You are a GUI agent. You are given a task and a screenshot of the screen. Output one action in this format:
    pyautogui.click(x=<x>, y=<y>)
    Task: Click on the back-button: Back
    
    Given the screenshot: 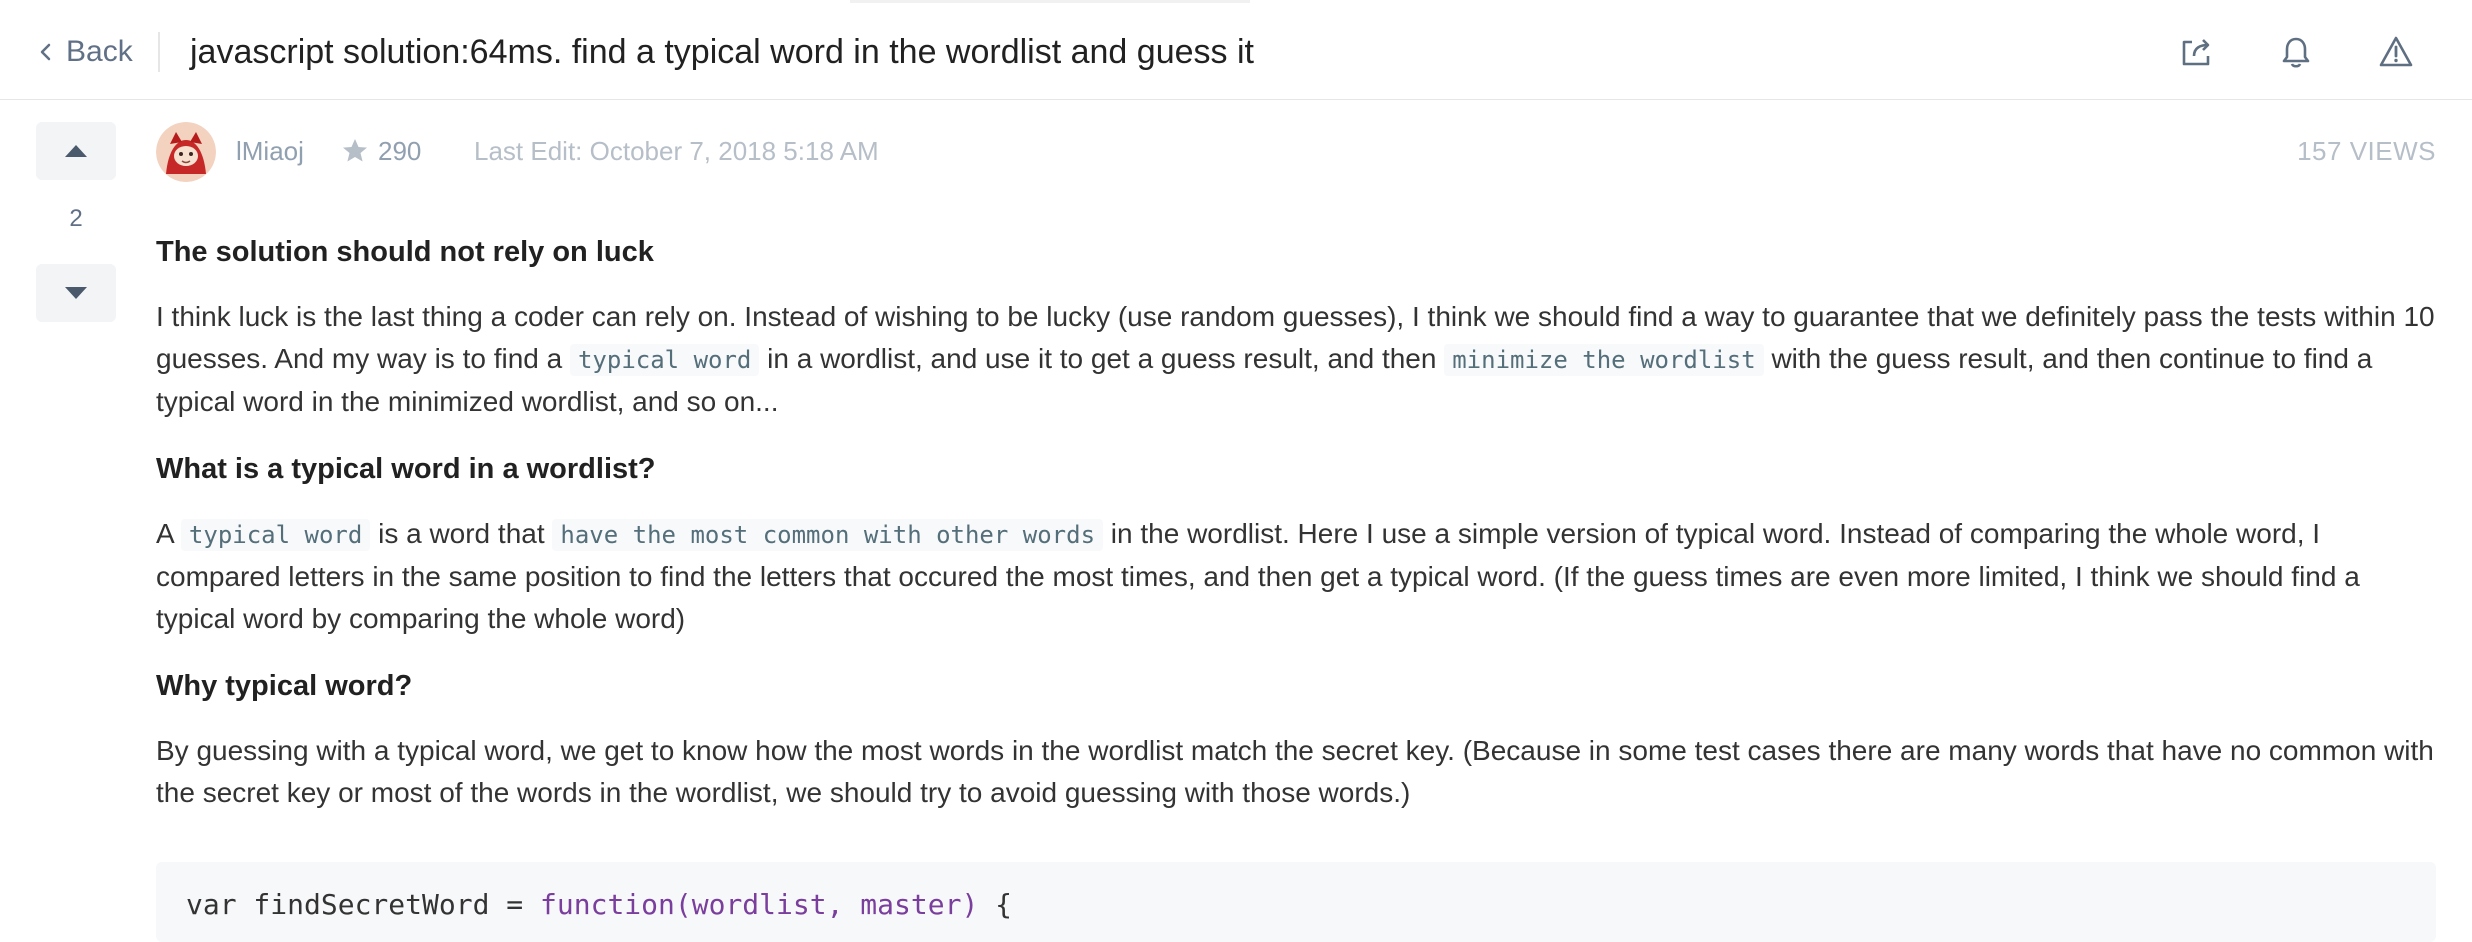 What is the action you would take?
    pyautogui.click(x=84, y=52)
    